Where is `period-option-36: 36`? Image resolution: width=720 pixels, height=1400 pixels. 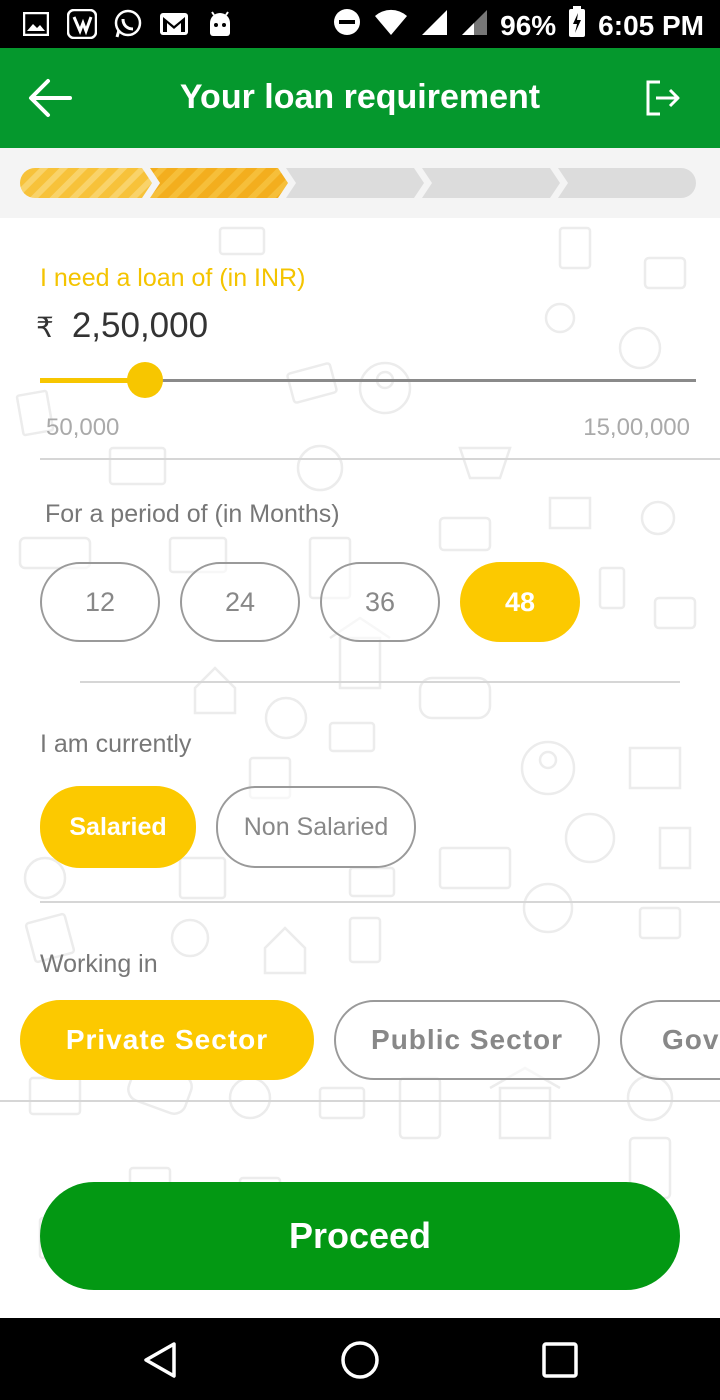 period-option-36: 36 is located at coordinates (380, 602).